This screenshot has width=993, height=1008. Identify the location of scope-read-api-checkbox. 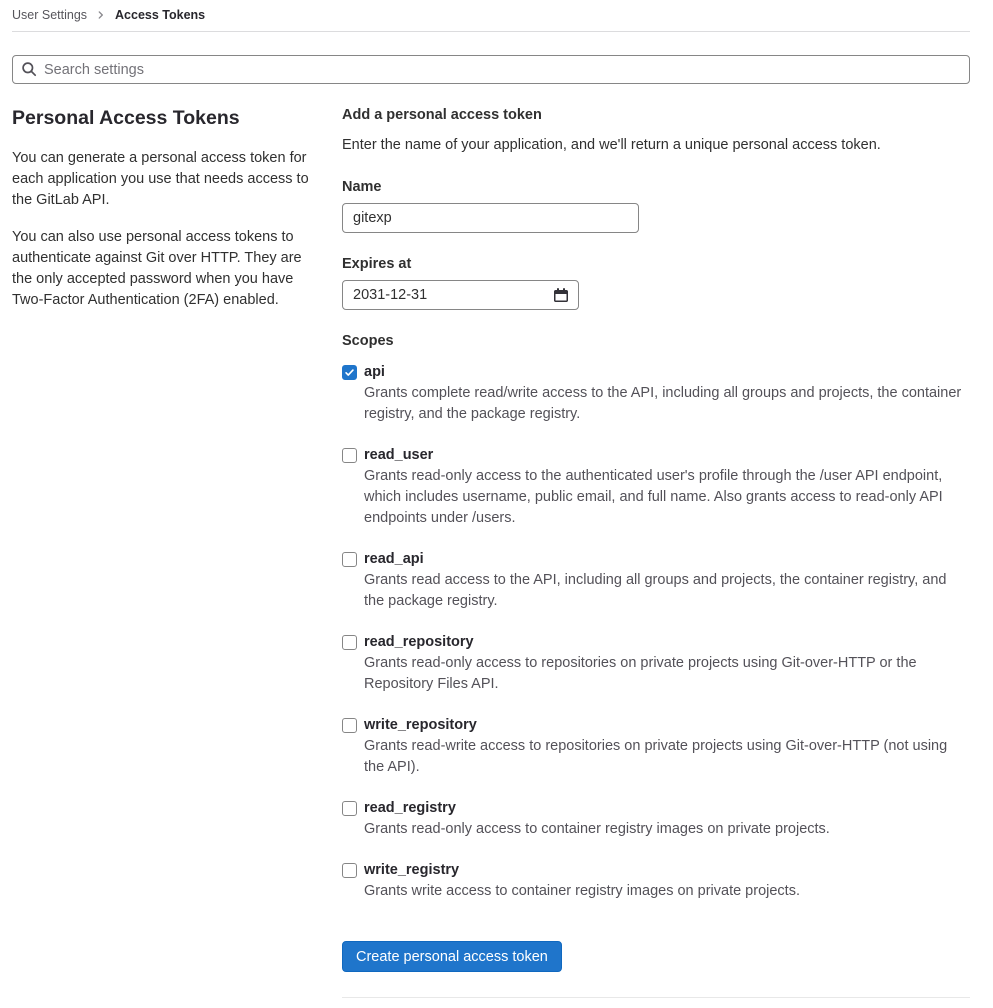
(349, 559).